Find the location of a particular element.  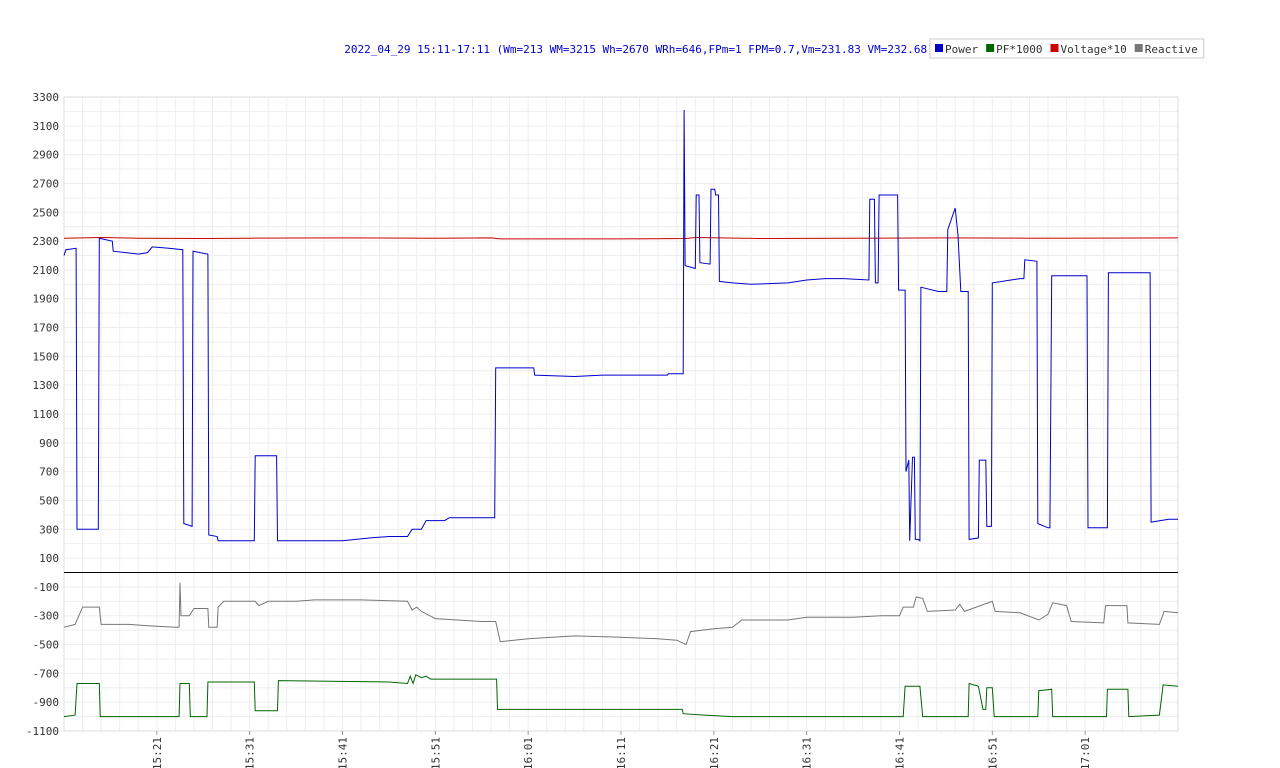

y-tick-label: 700 is located at coordinates (49, 472).